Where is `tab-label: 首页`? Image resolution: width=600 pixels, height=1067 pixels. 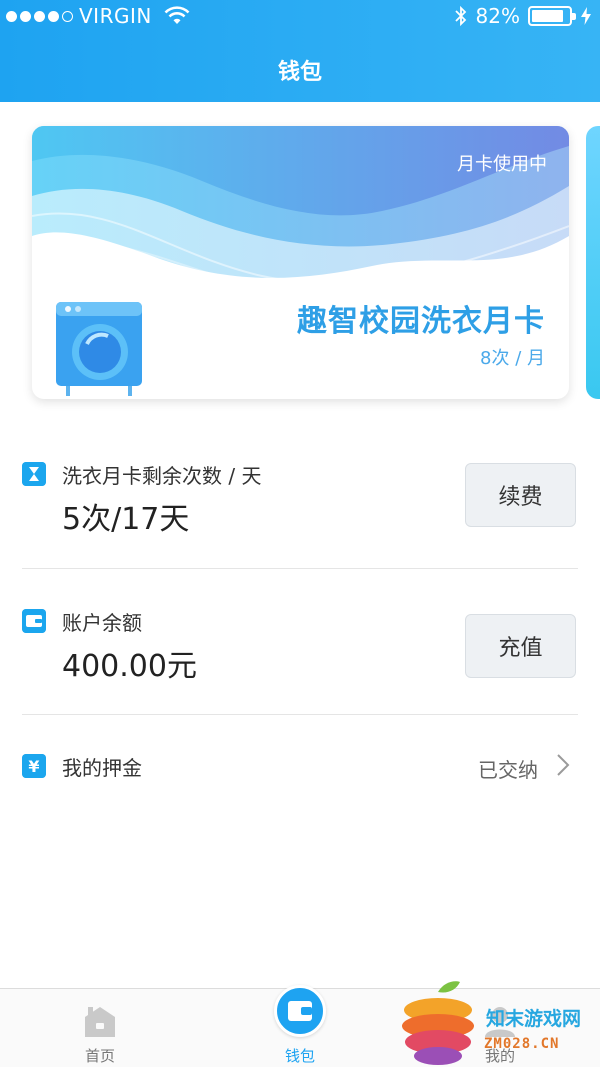
tab-label: 首页 is located at coordinates (99, 1056).